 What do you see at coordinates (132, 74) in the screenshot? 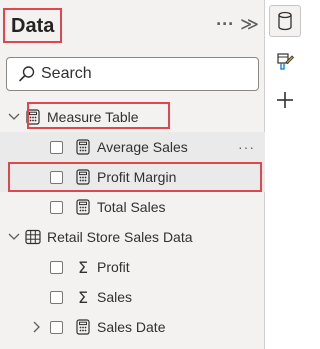
I see `search-input: Search` at bounding box center [132, 74].